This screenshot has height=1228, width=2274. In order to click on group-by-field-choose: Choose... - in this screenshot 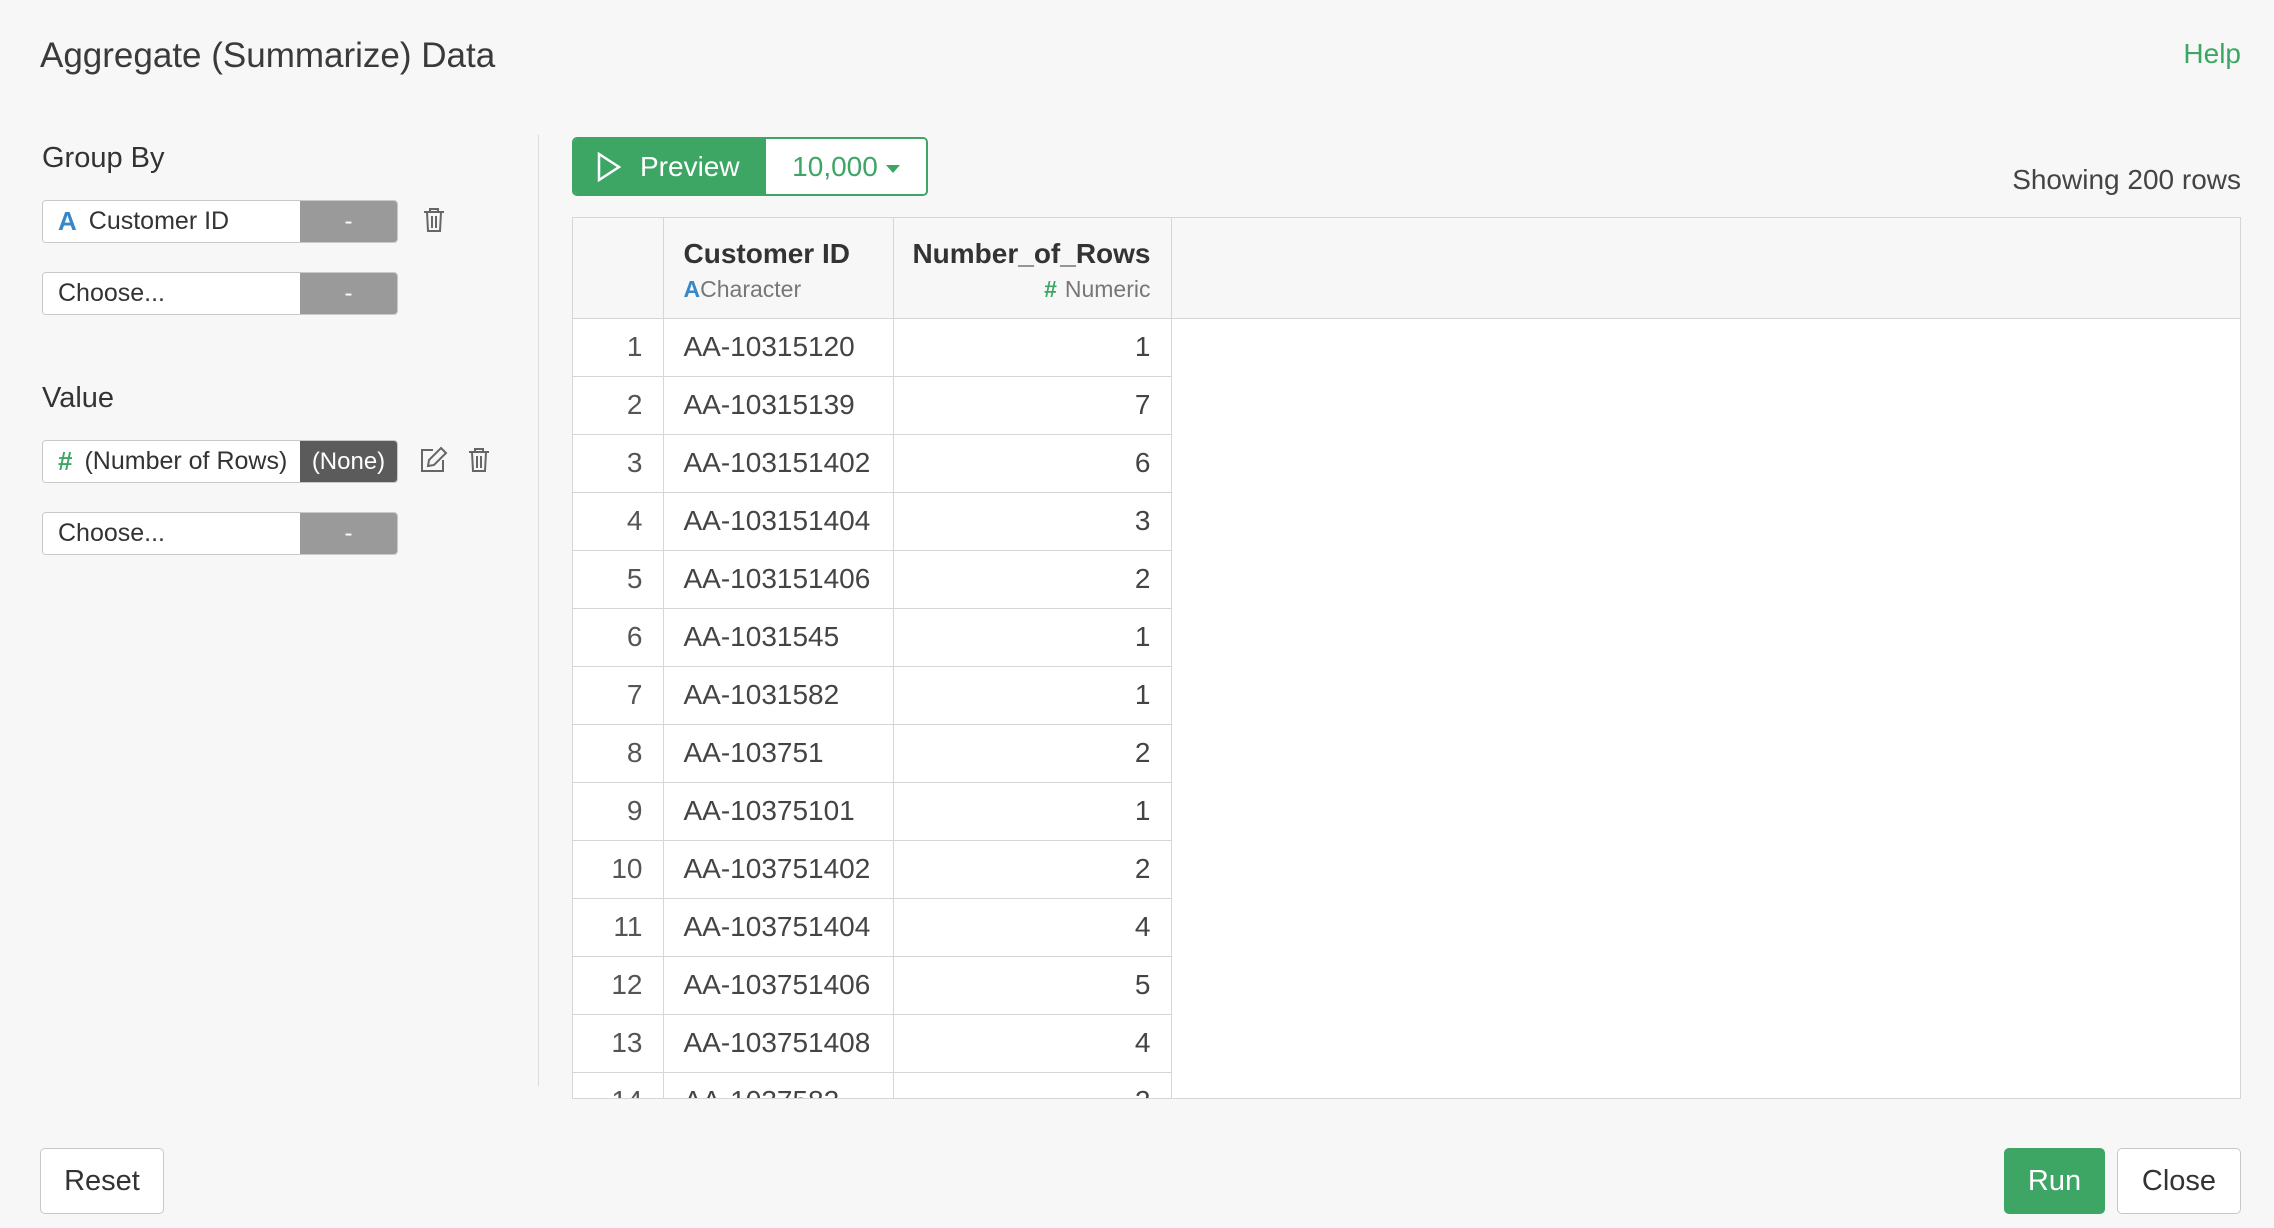, I will do `click(220, 293)`.